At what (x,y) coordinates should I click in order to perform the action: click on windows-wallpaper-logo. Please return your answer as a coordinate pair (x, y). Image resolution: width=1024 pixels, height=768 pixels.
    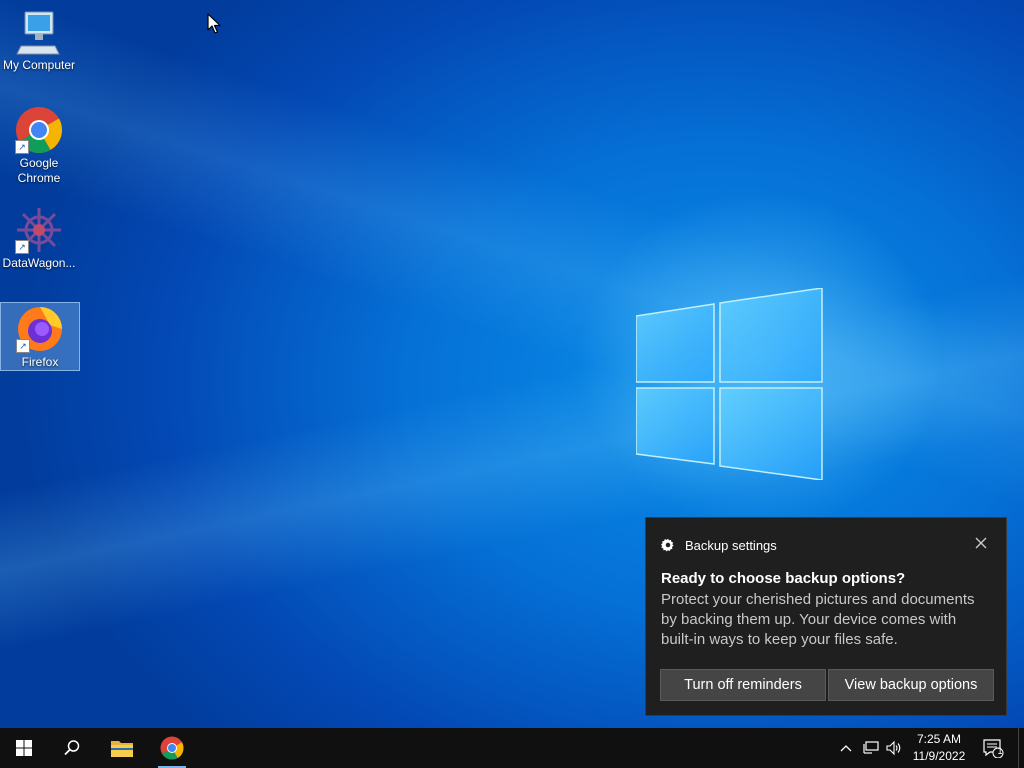
    Looking at the image, I should click on (729, 384).